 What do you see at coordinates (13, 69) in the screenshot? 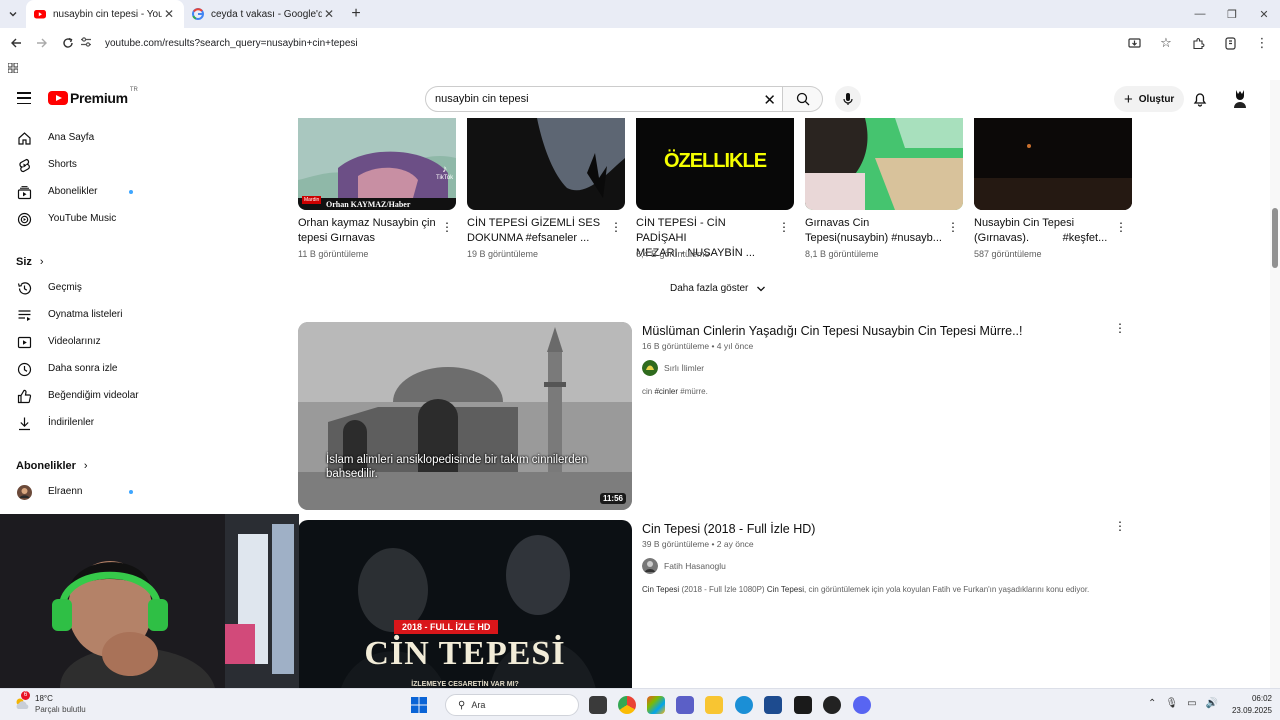
I see `apps-grid-icon` at bounding box center [13, 69].